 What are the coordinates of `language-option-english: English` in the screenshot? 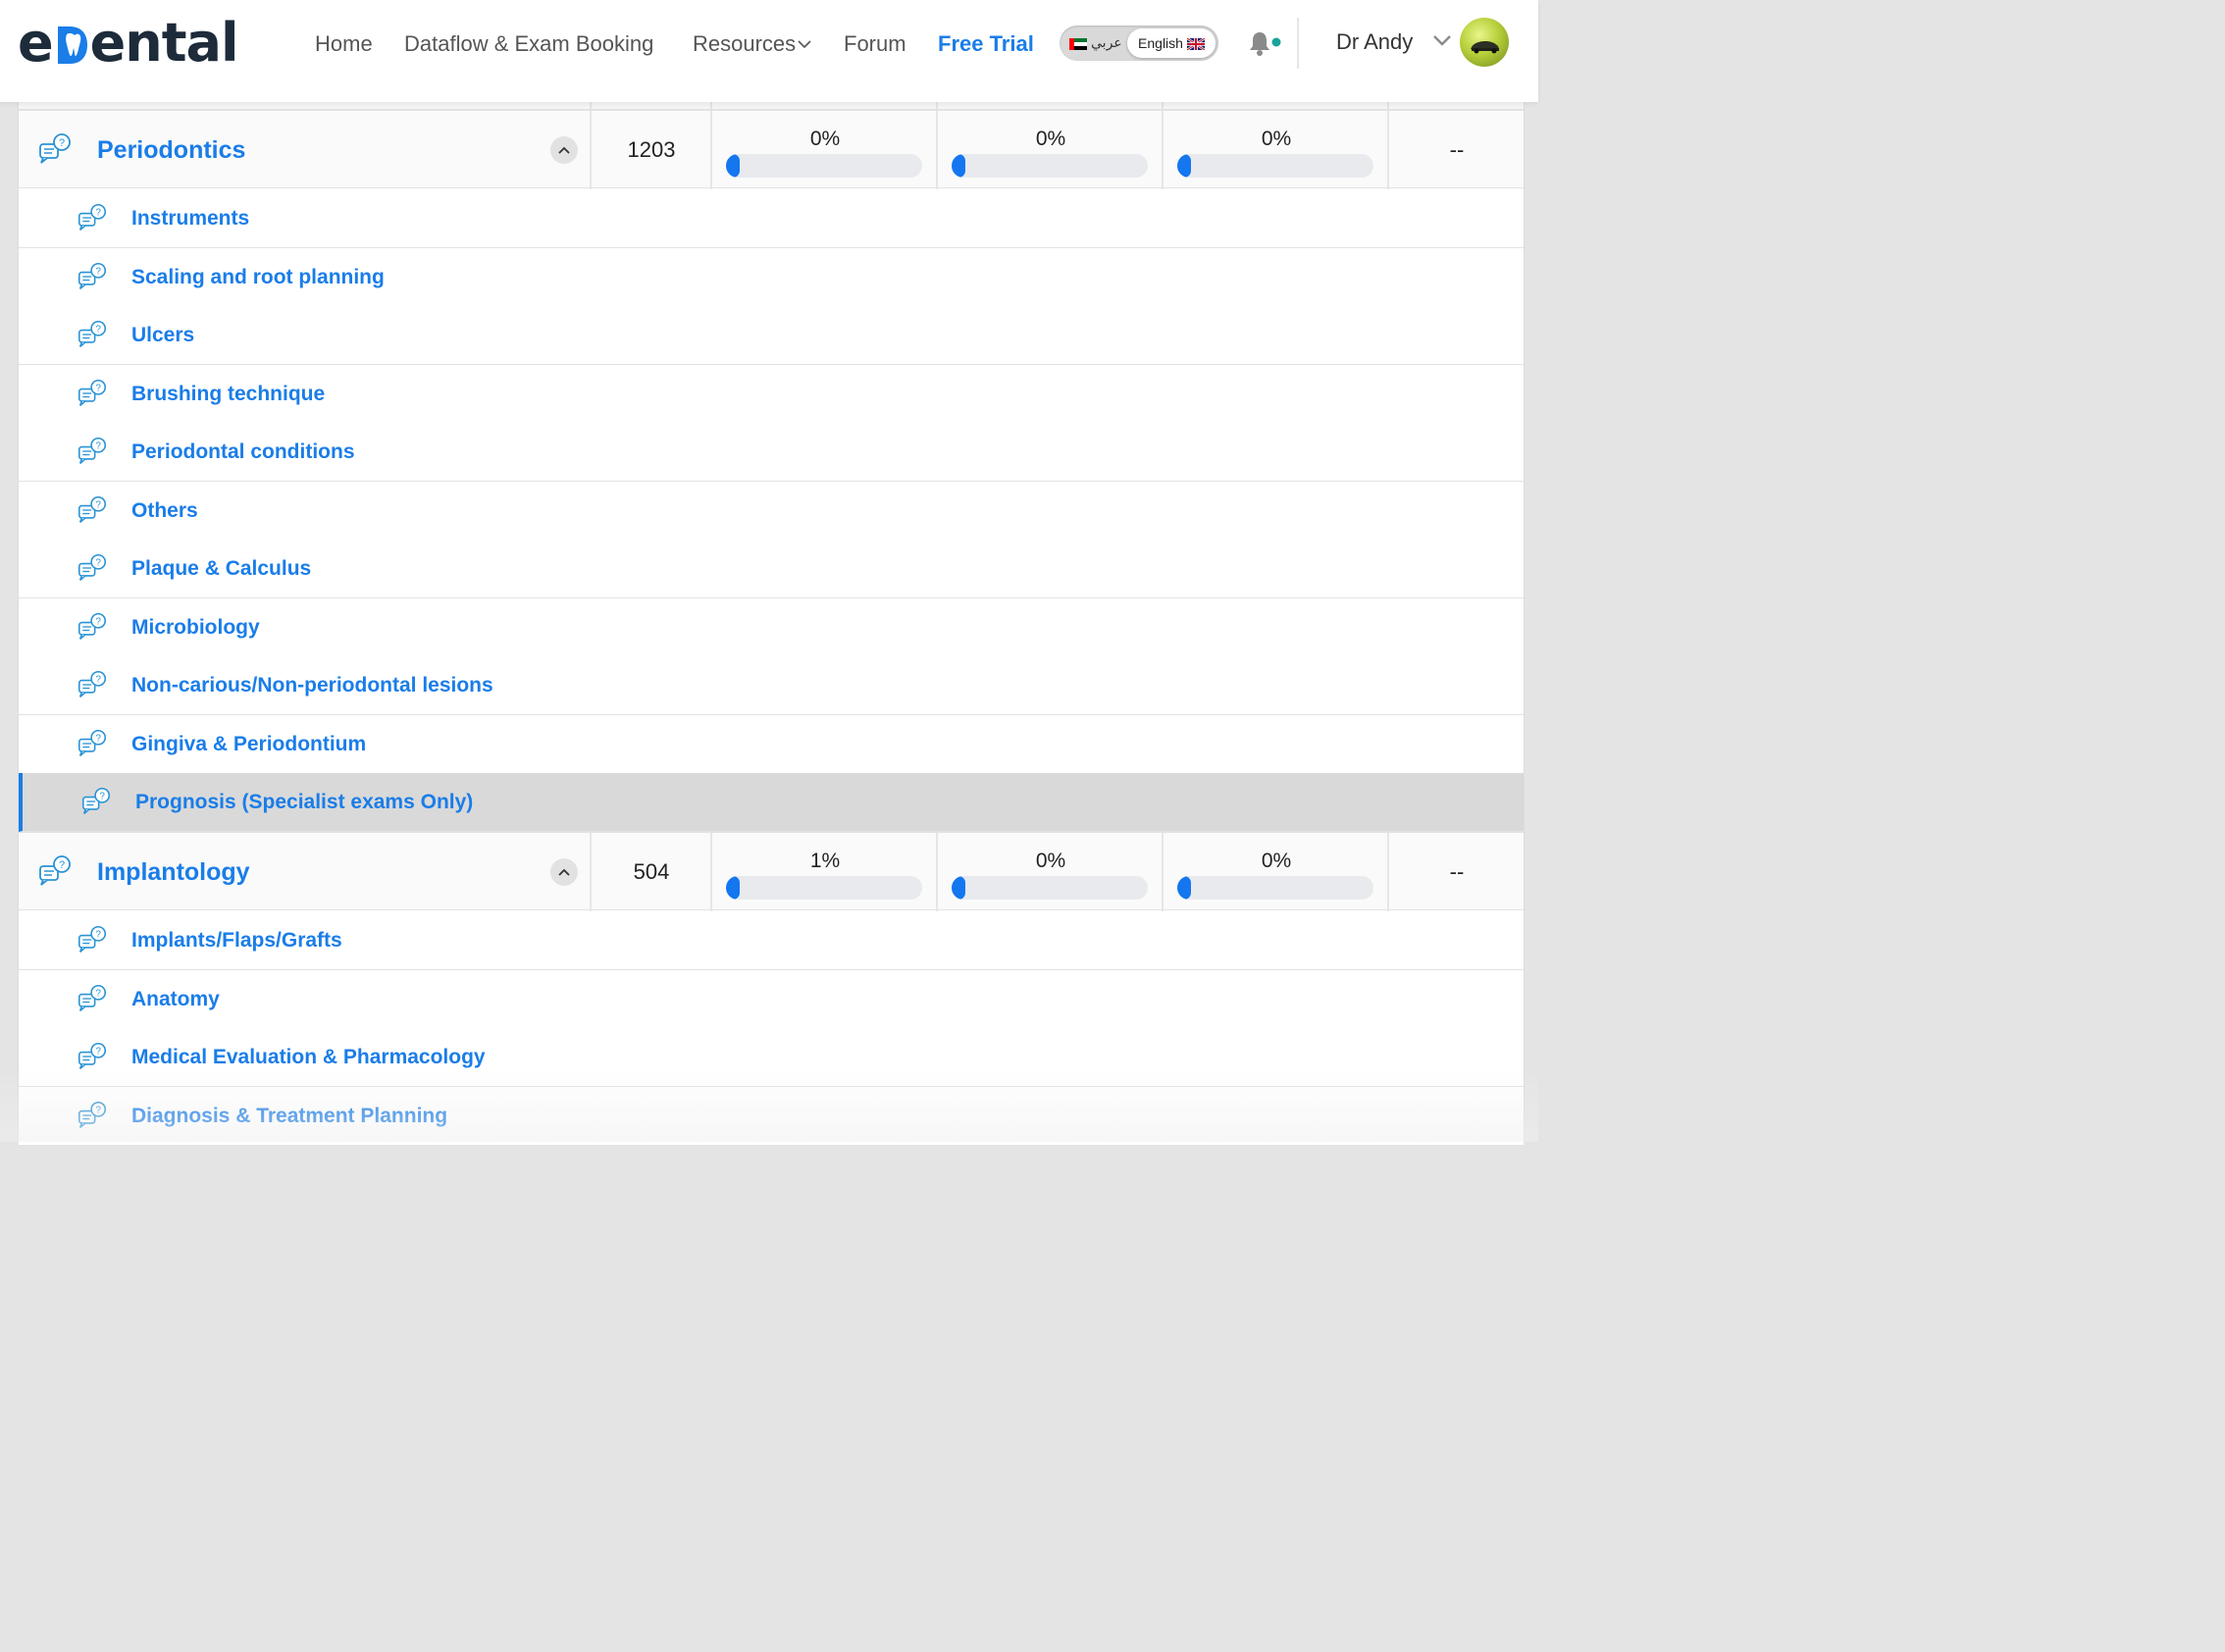 It's located at (1171, 43).